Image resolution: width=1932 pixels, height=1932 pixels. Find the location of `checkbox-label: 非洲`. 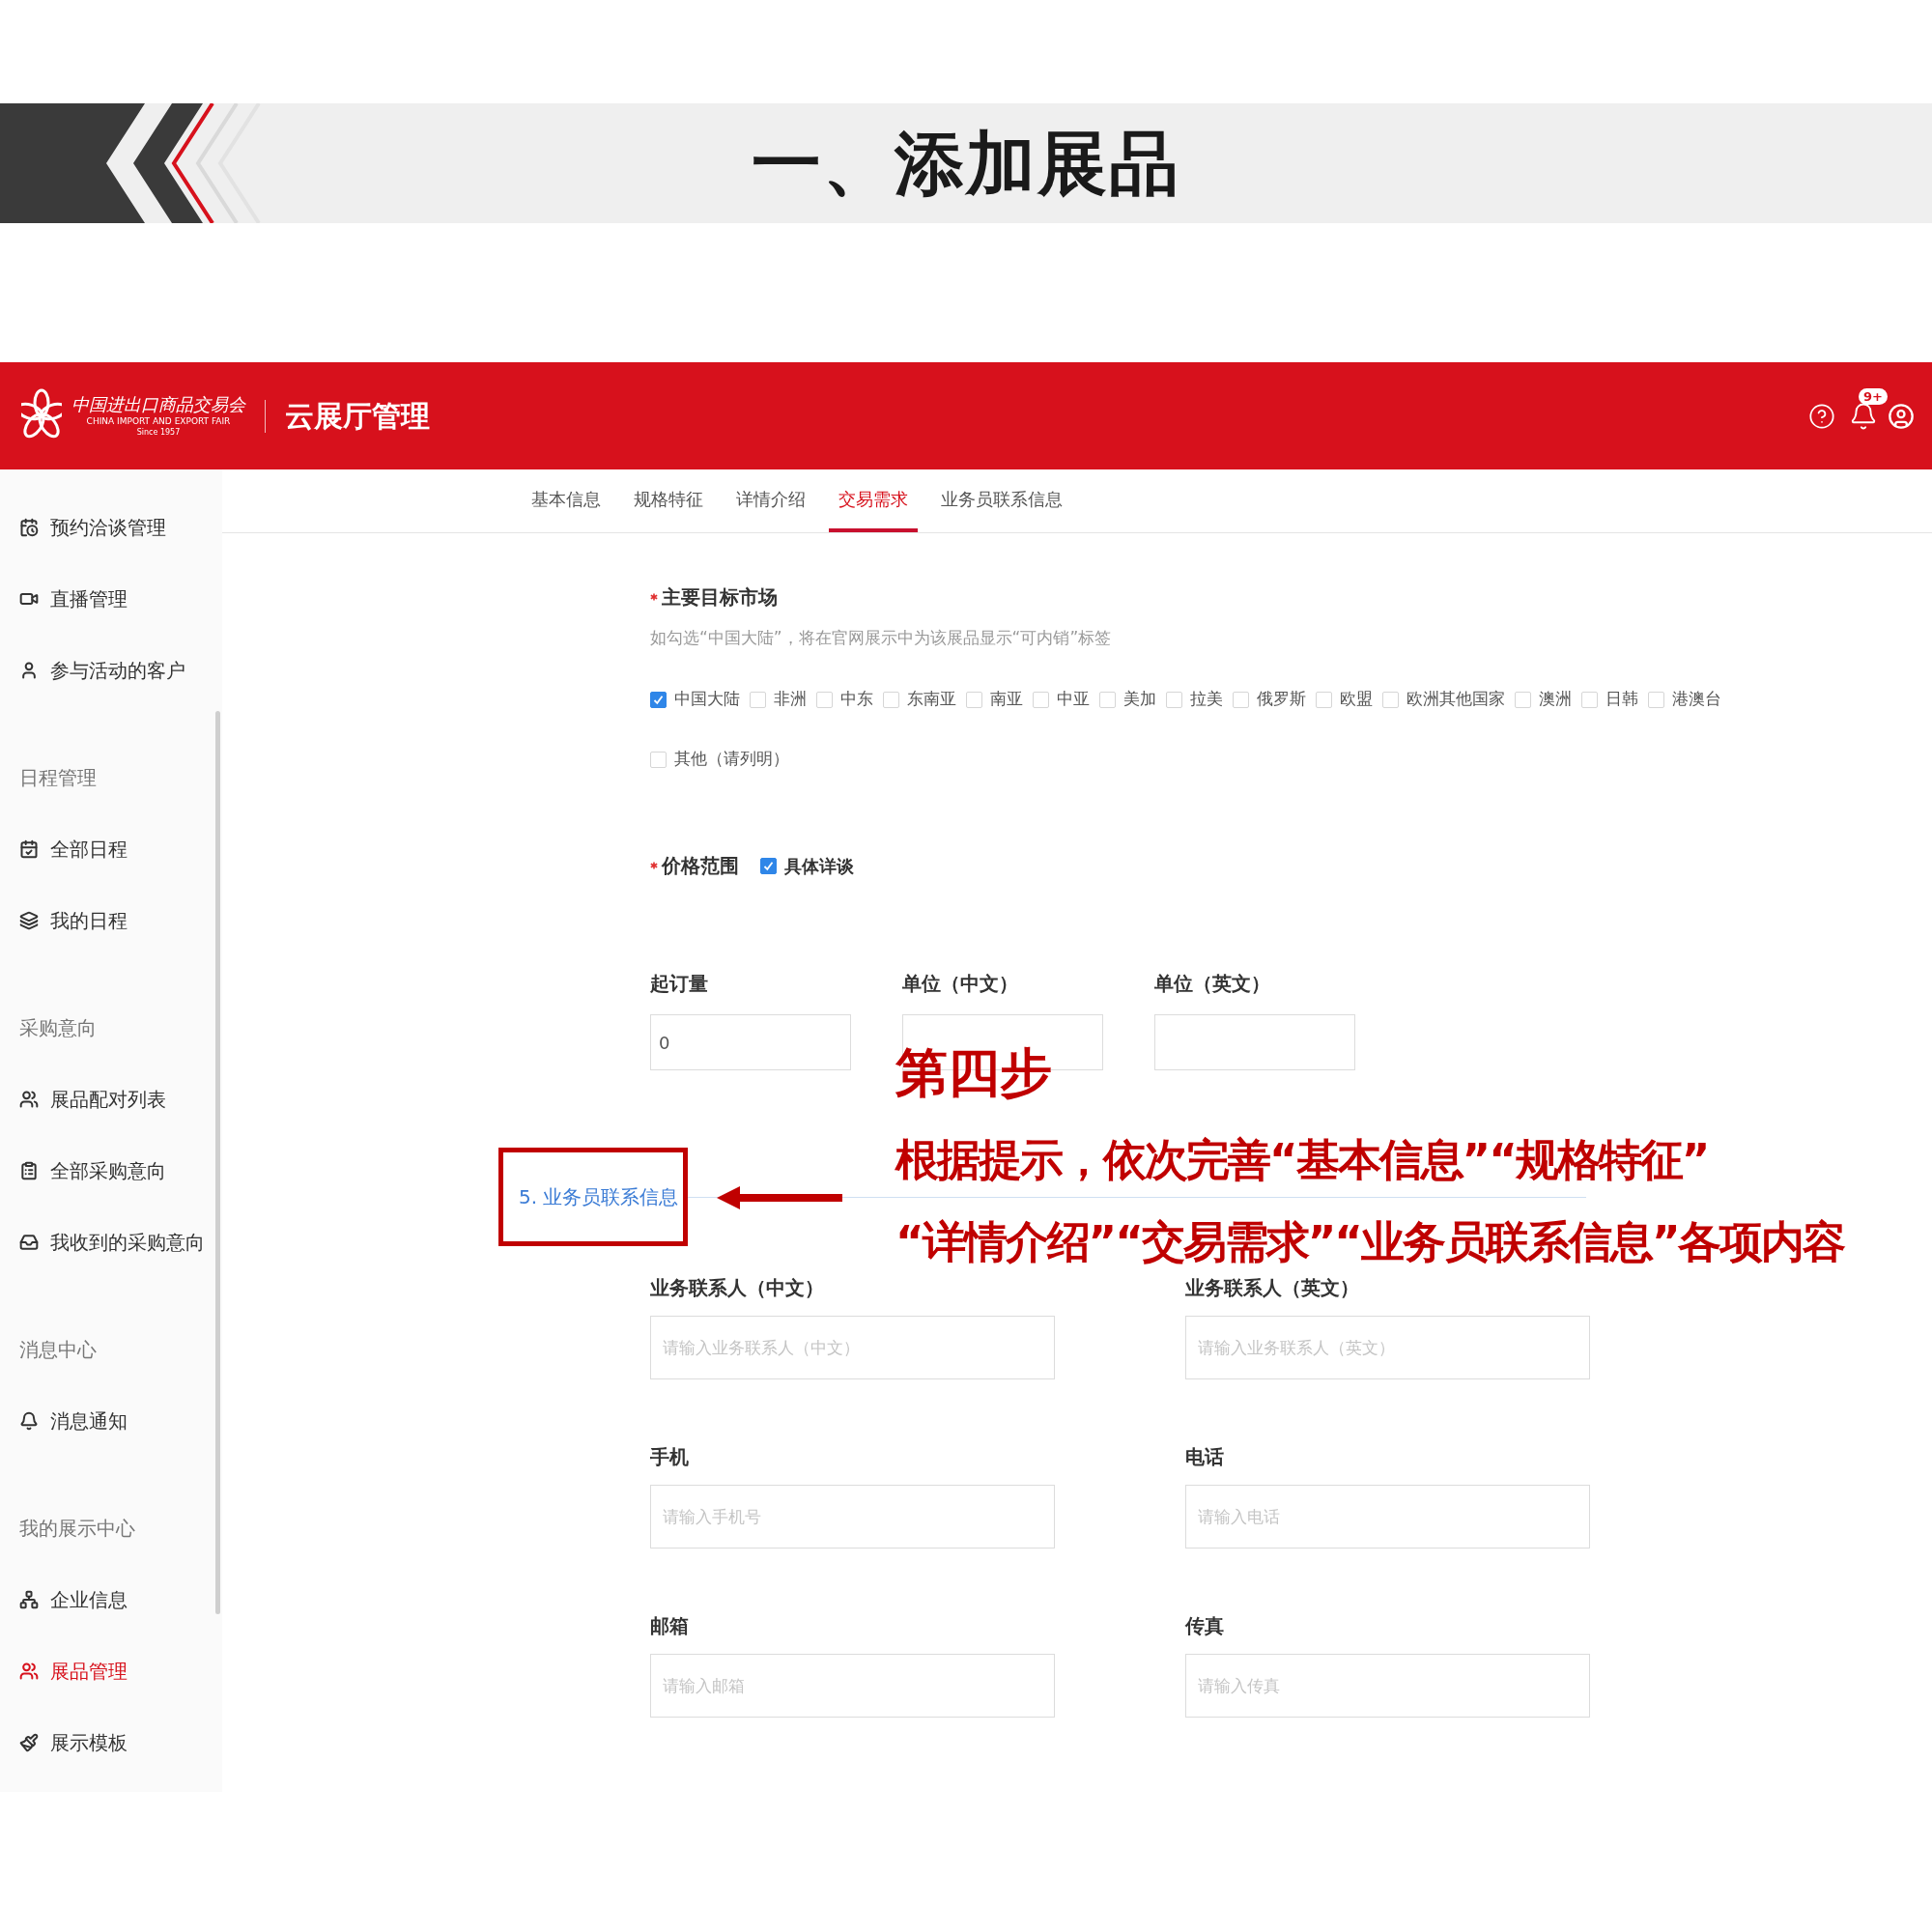

checkbox-label: 非洲 is located at coordinates (790, 699).